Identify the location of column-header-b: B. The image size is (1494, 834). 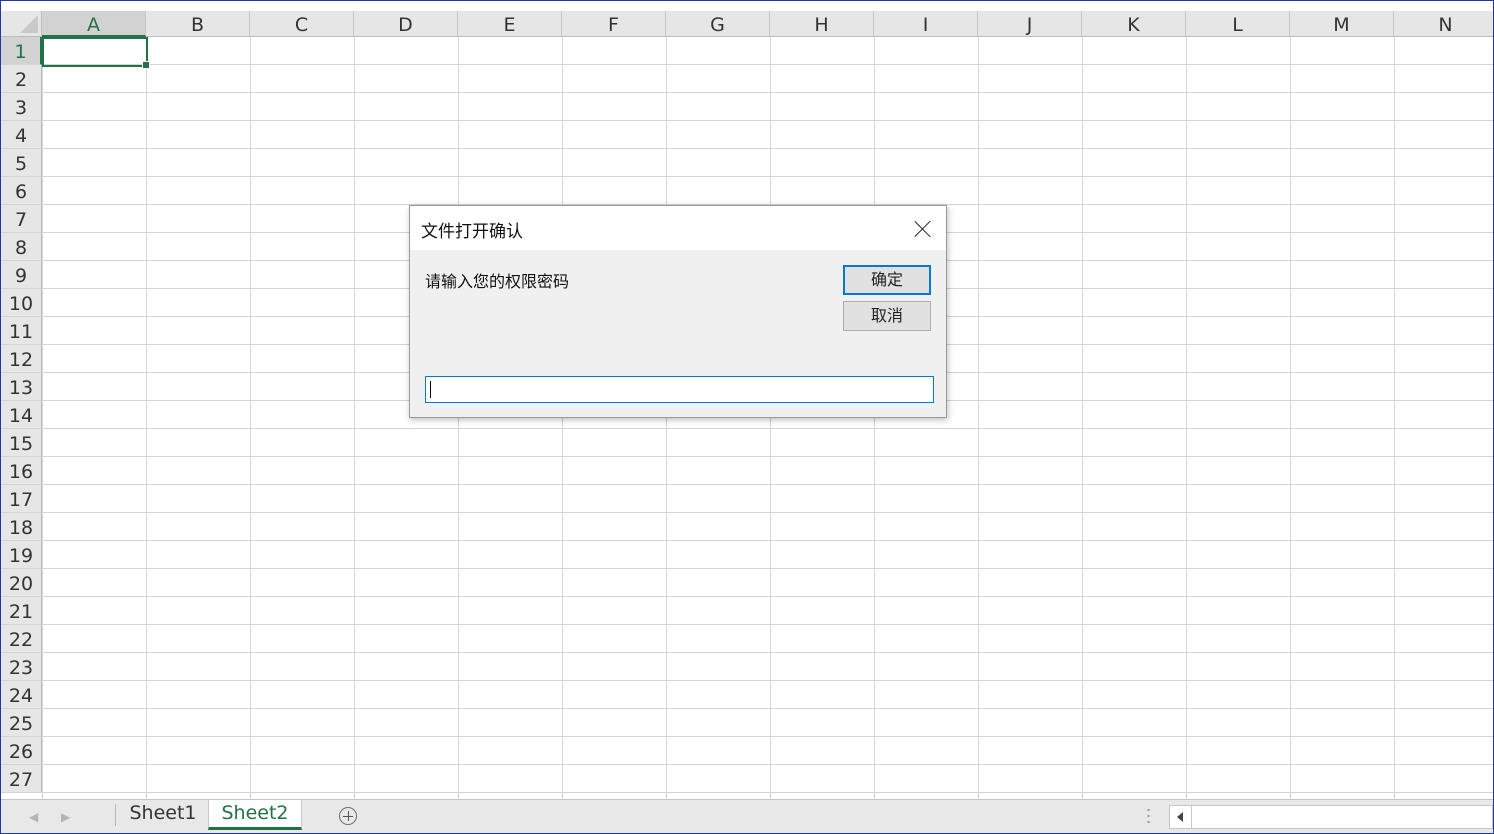
(198, 24).